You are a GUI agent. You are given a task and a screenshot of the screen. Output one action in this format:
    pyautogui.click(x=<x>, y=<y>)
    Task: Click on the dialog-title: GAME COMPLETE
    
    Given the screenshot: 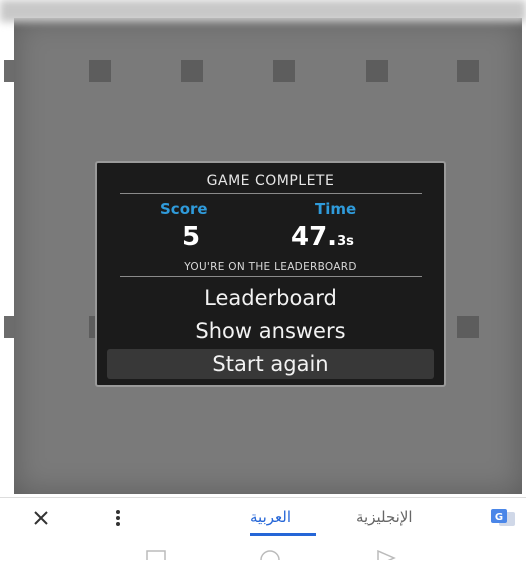 What is the action you would take?
    pyautogui.click(x=270, y=181)
    